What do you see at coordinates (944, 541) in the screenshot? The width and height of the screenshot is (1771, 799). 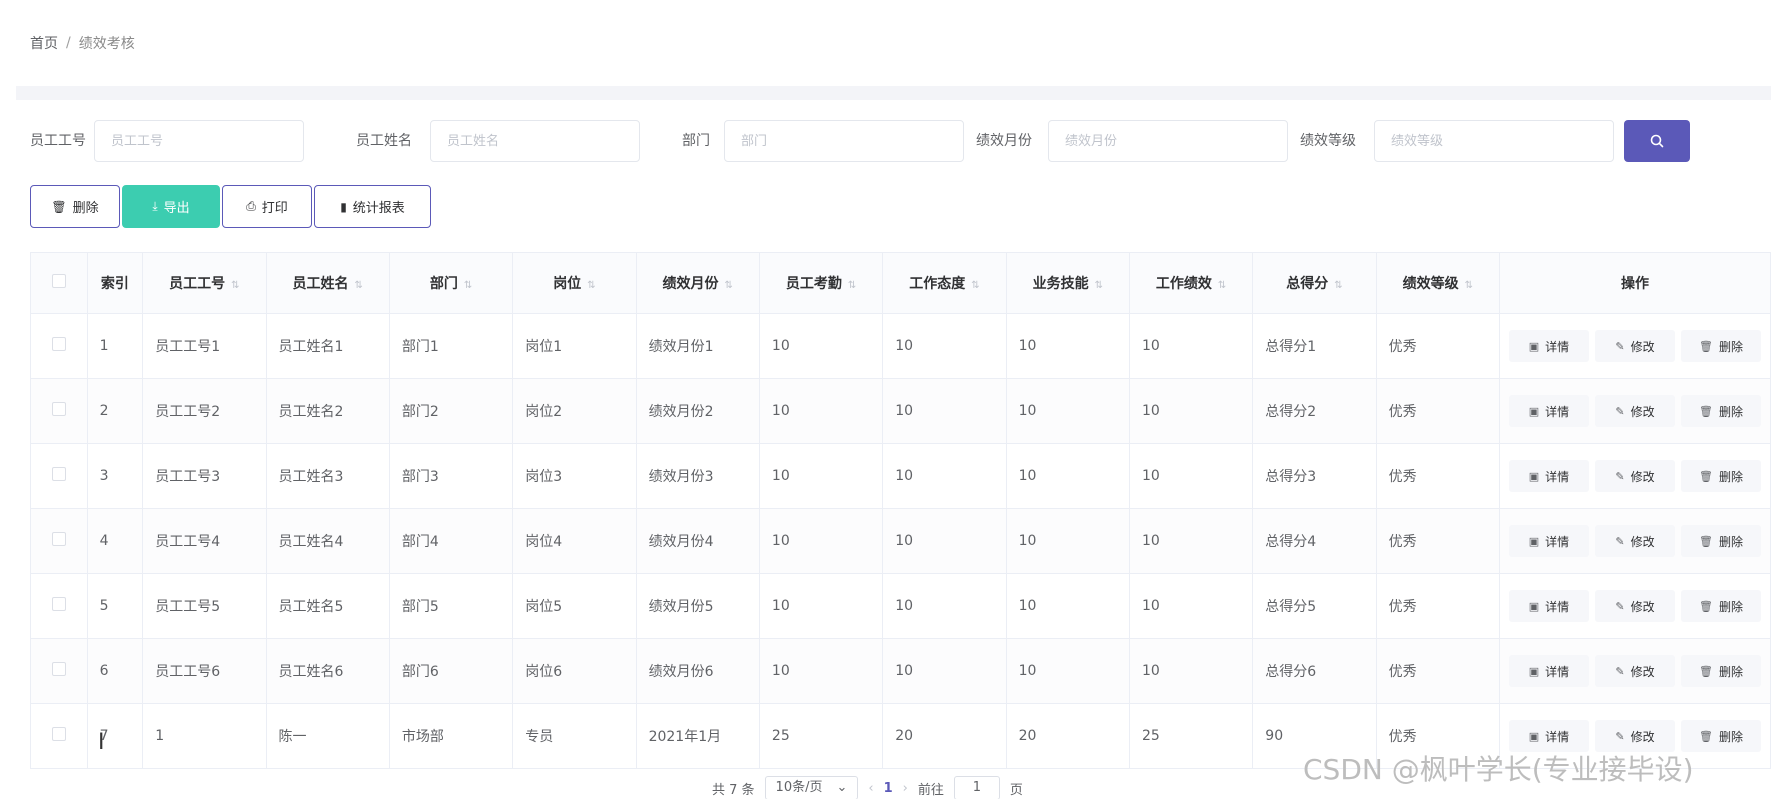 I see `cell-attitude: 10` at bounding box center [944, 541].